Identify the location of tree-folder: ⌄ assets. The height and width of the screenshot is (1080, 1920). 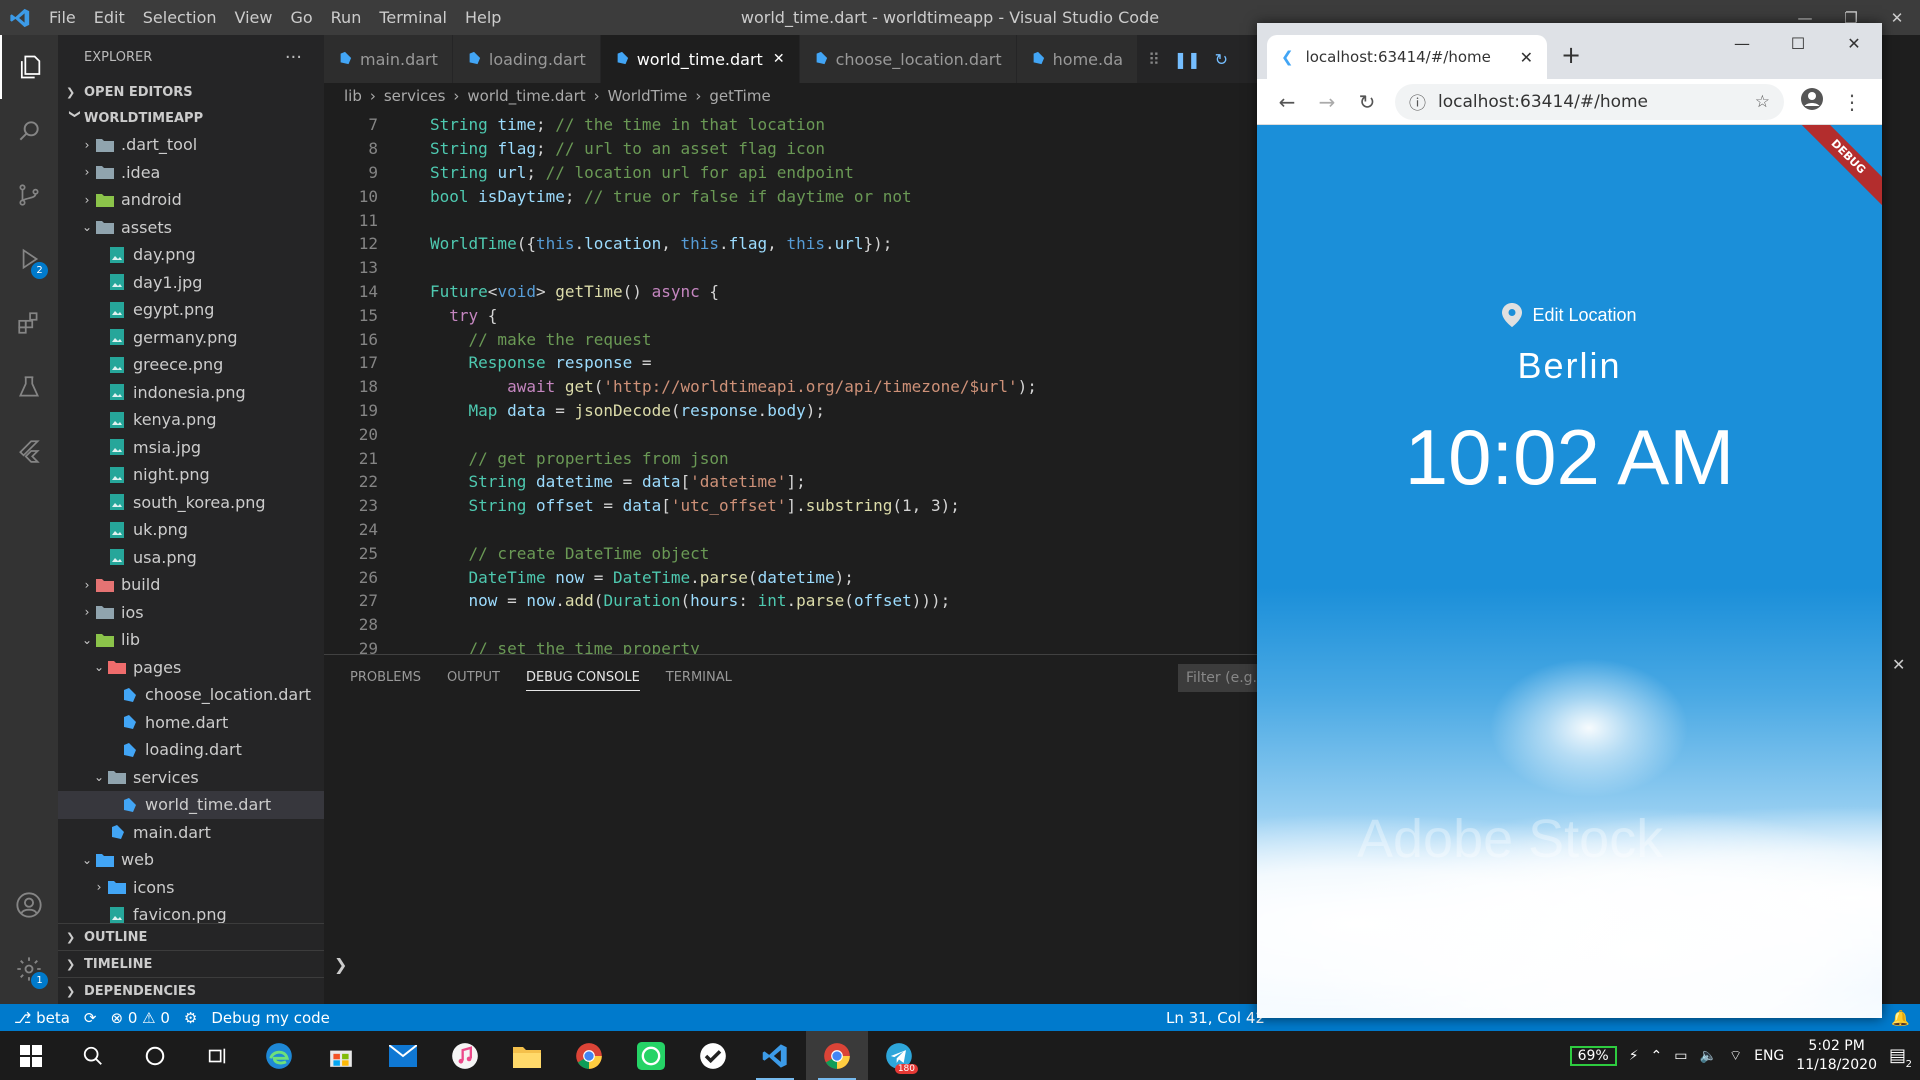
(191, 228).